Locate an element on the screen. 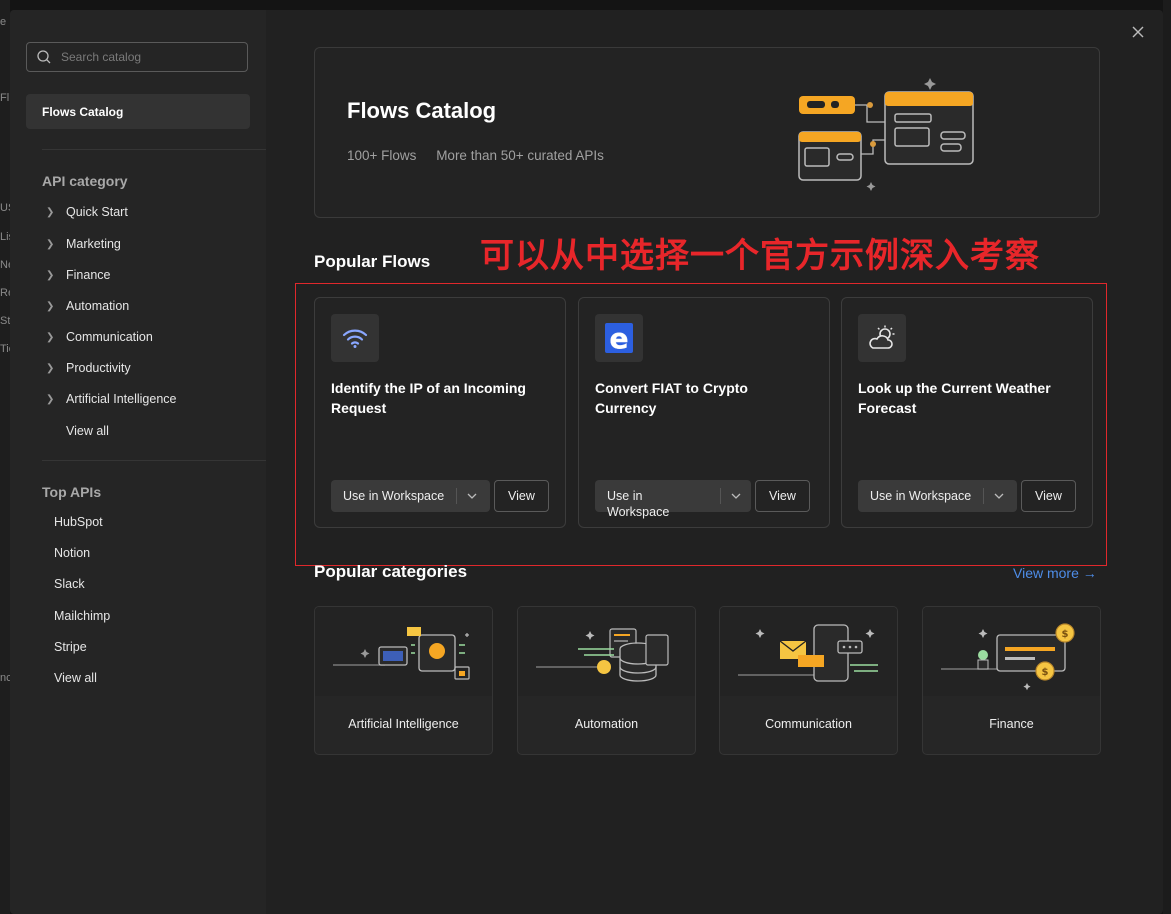 Image resolution: width=1171 pixels, height=914 pixels. category-card-communication: Communication is located at coordinates (808, 680).